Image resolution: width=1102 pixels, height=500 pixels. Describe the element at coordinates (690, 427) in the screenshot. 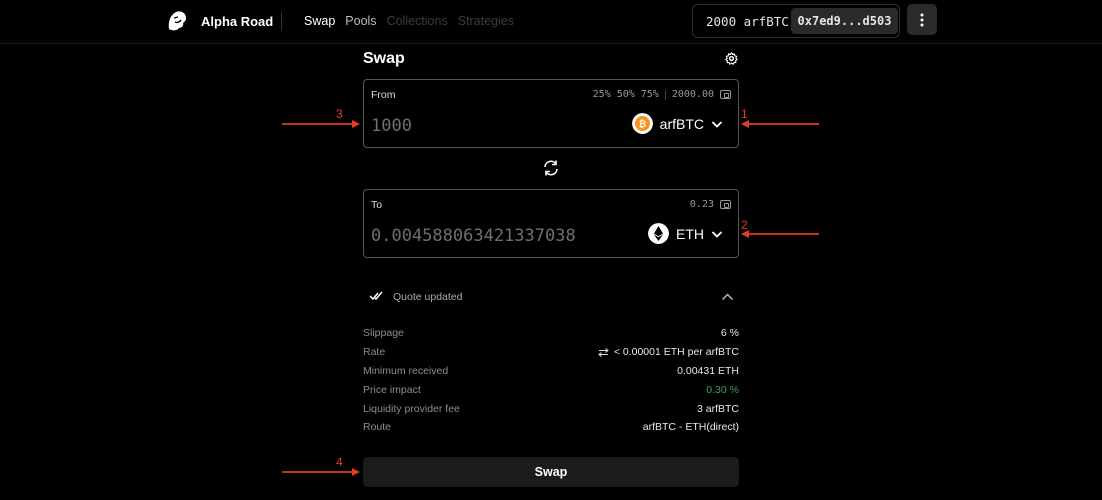

I see `detail-value: arfBTC - ETH(direct)` at that location.